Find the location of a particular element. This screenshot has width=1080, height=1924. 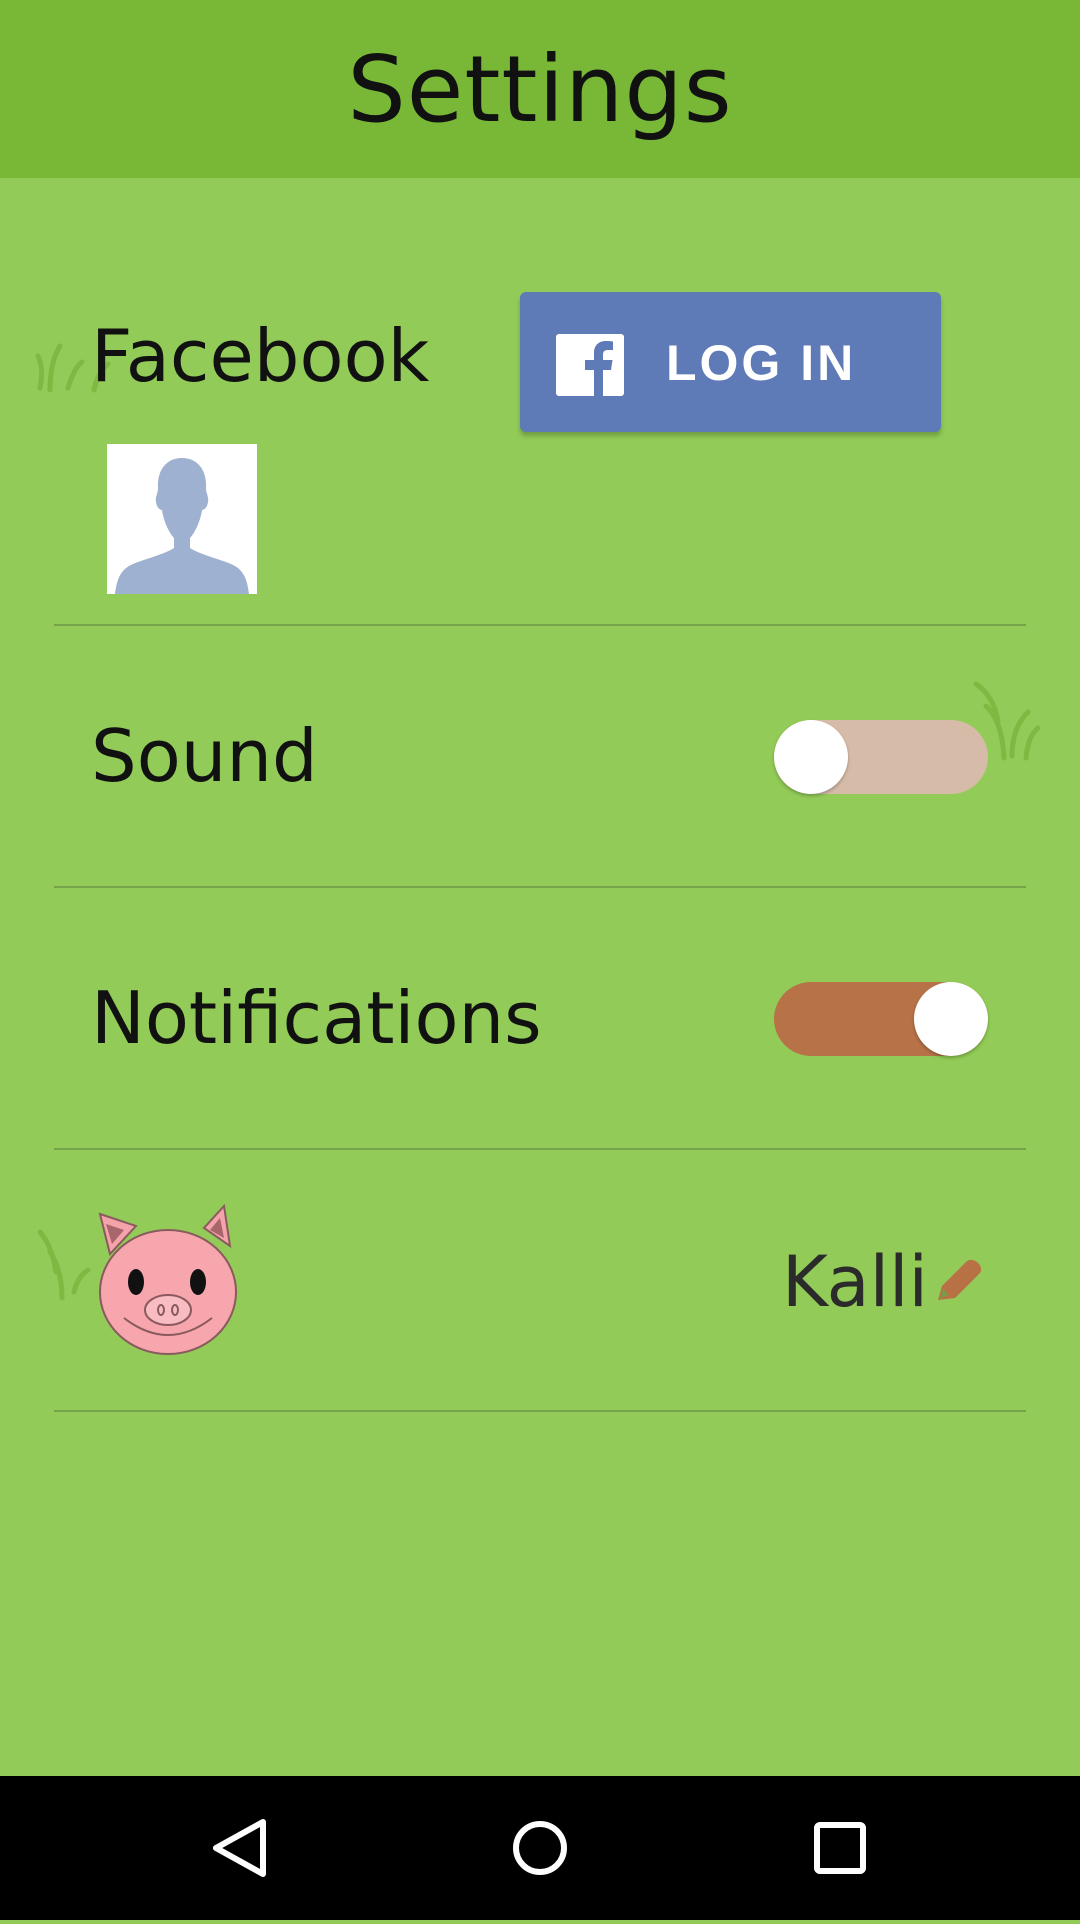

facebook-profile-picture is located at coordinates (182, 519).